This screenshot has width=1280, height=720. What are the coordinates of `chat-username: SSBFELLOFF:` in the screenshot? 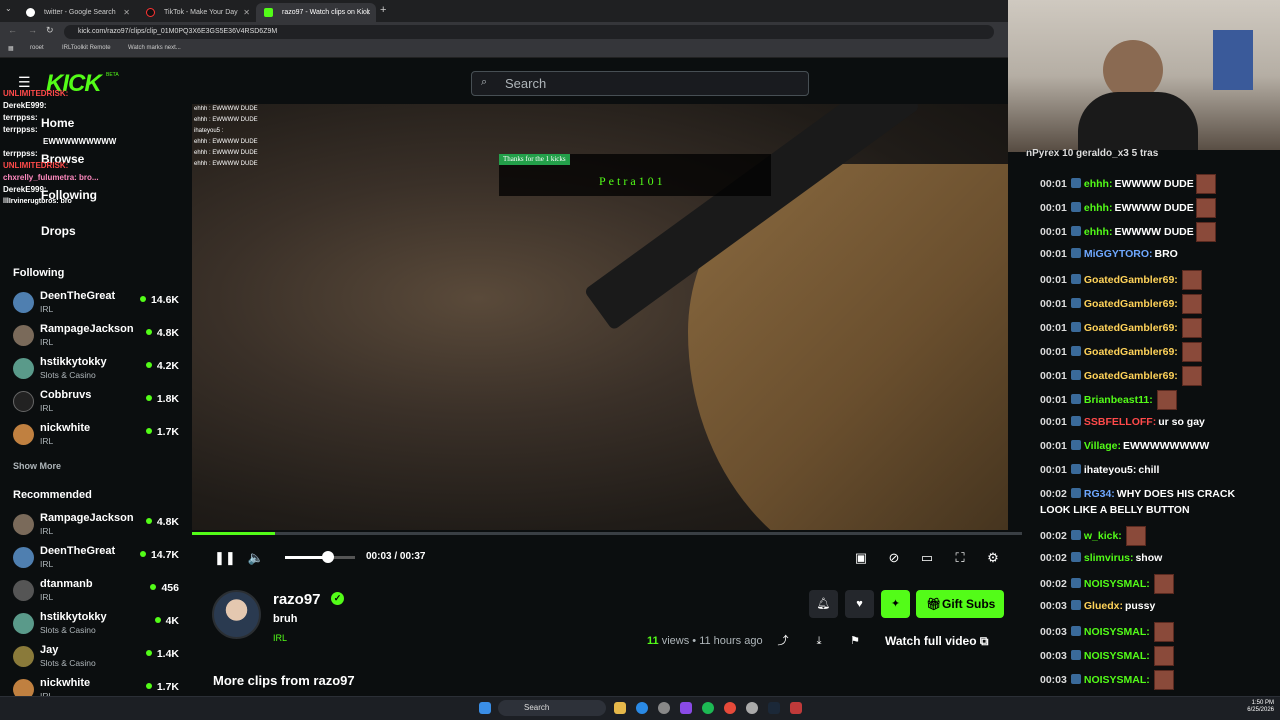 It's located at (1120, 422).